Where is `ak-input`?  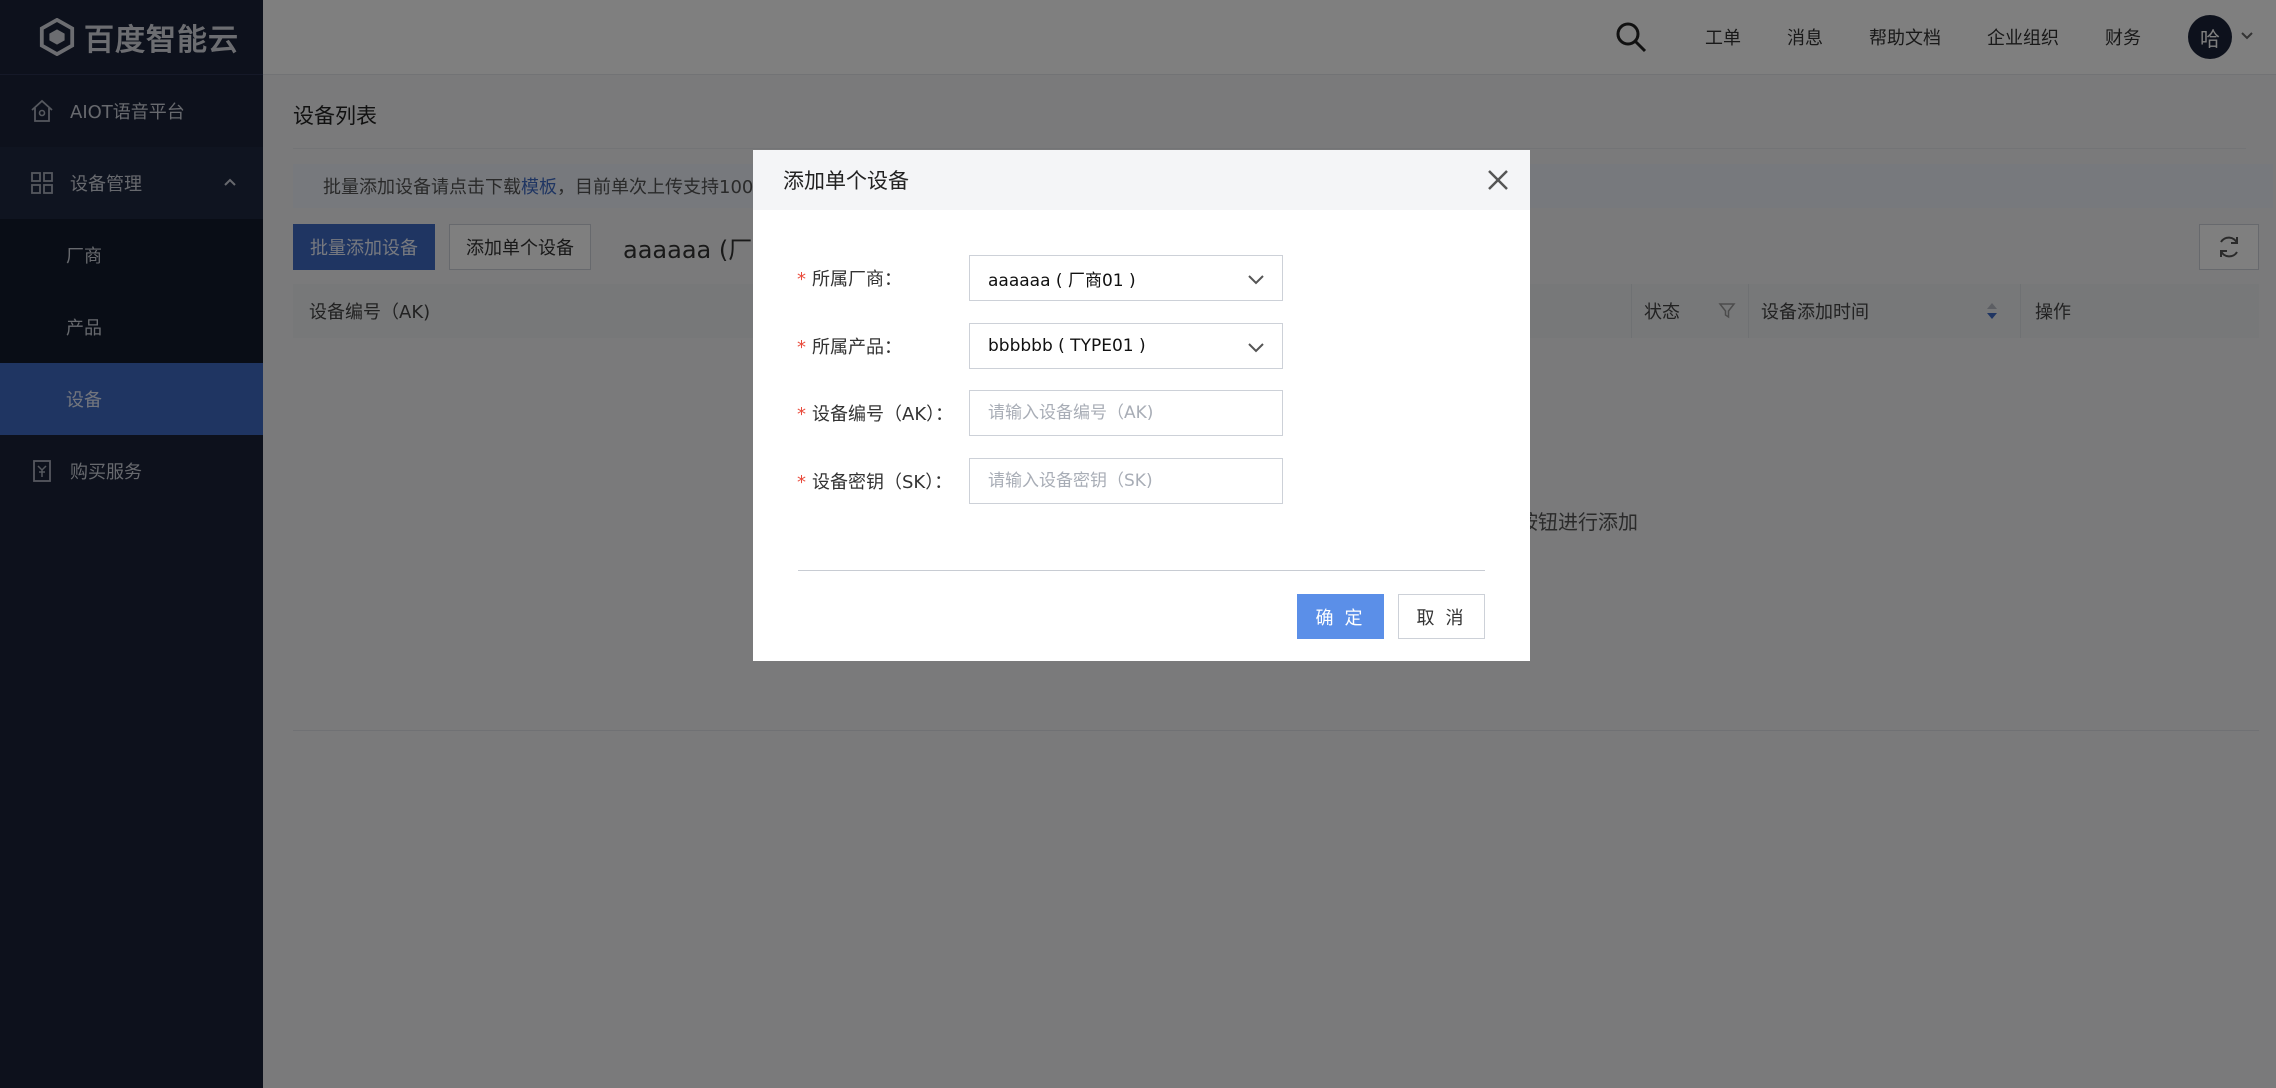
ak-input is located at coordinates (1126, 413).